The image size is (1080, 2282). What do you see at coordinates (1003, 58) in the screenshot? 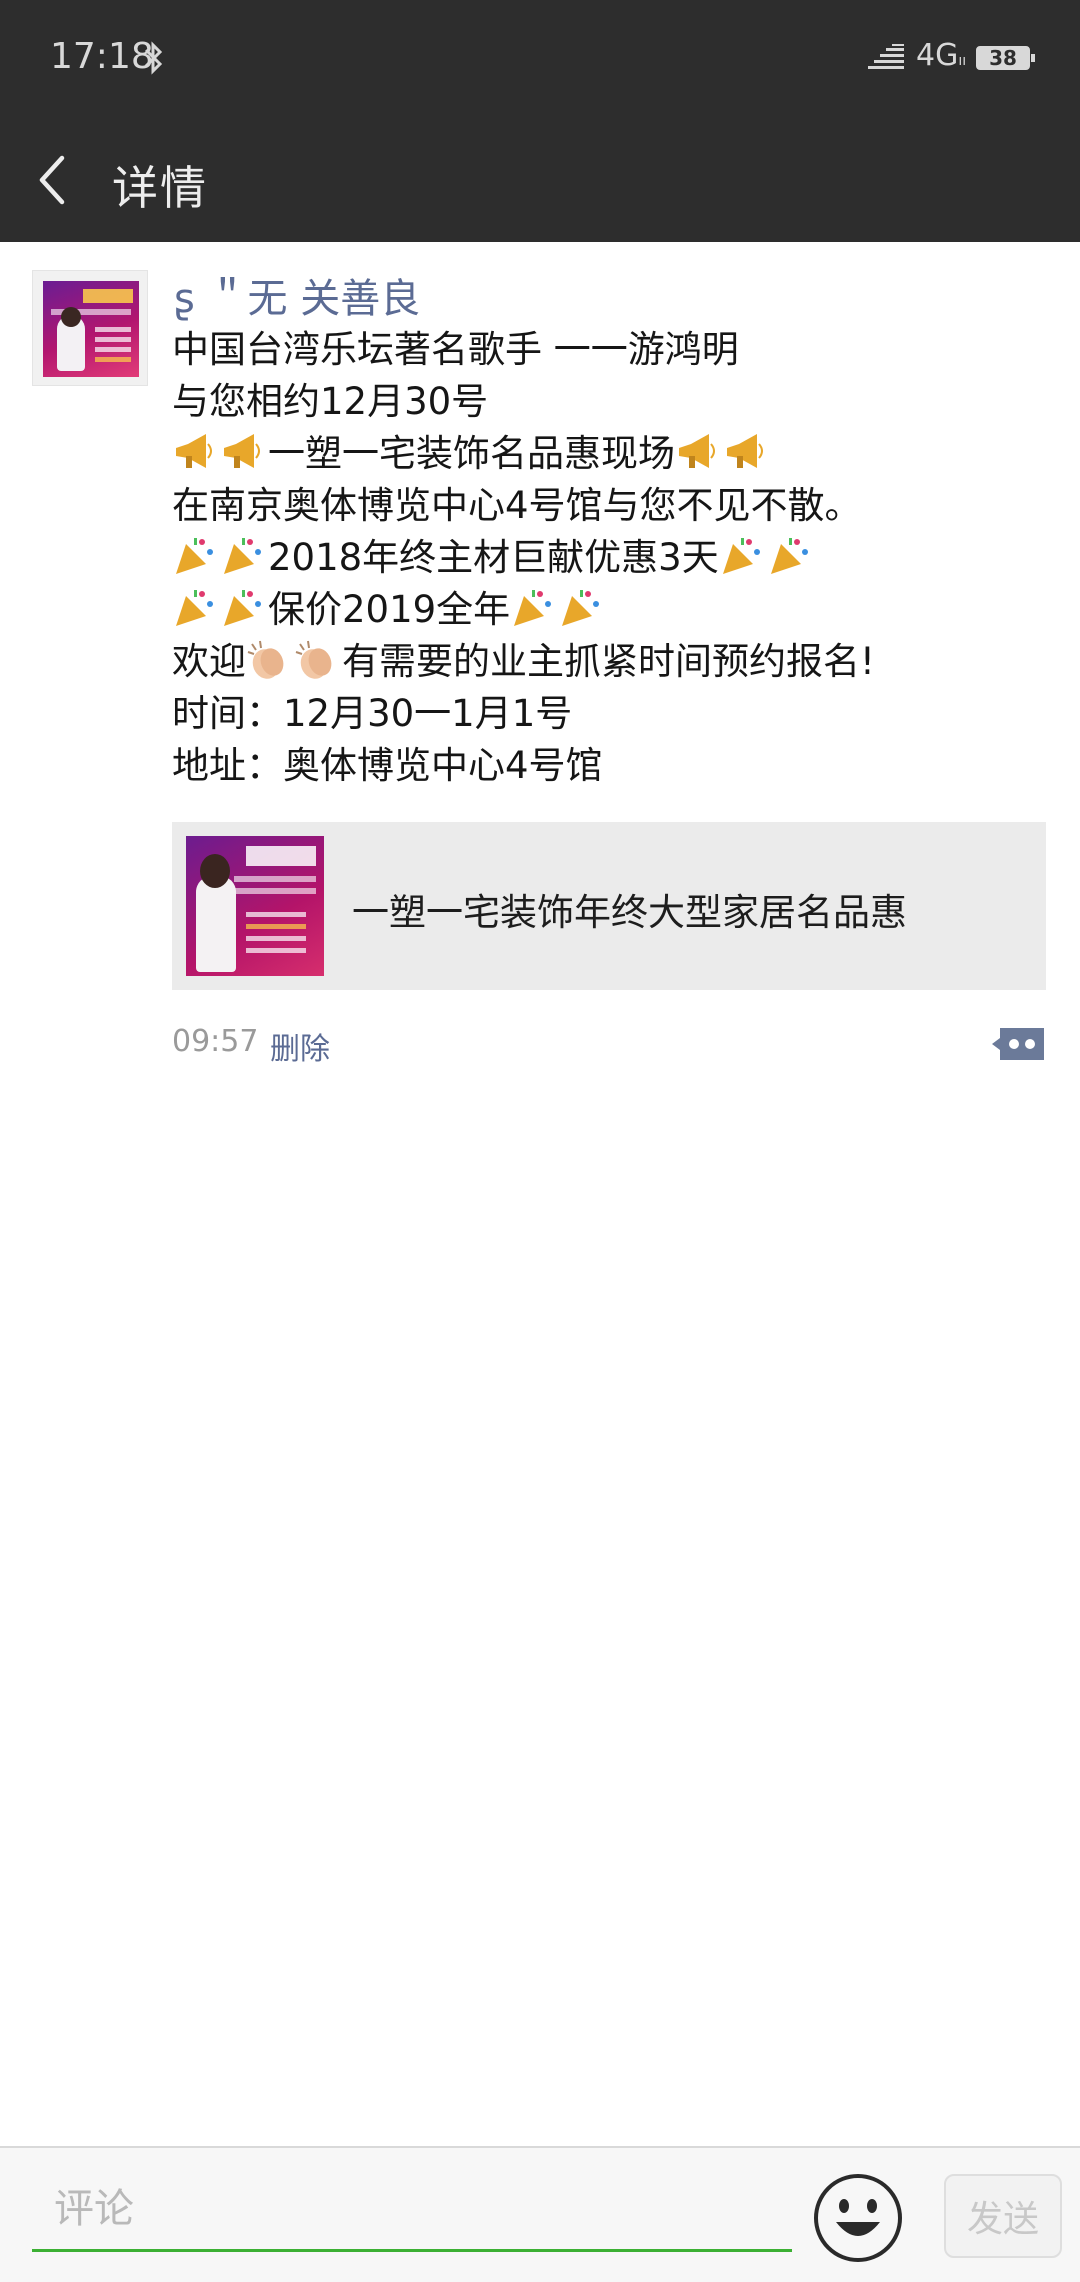
I see `battery-level: 38` at bounding box center [1003, 58].